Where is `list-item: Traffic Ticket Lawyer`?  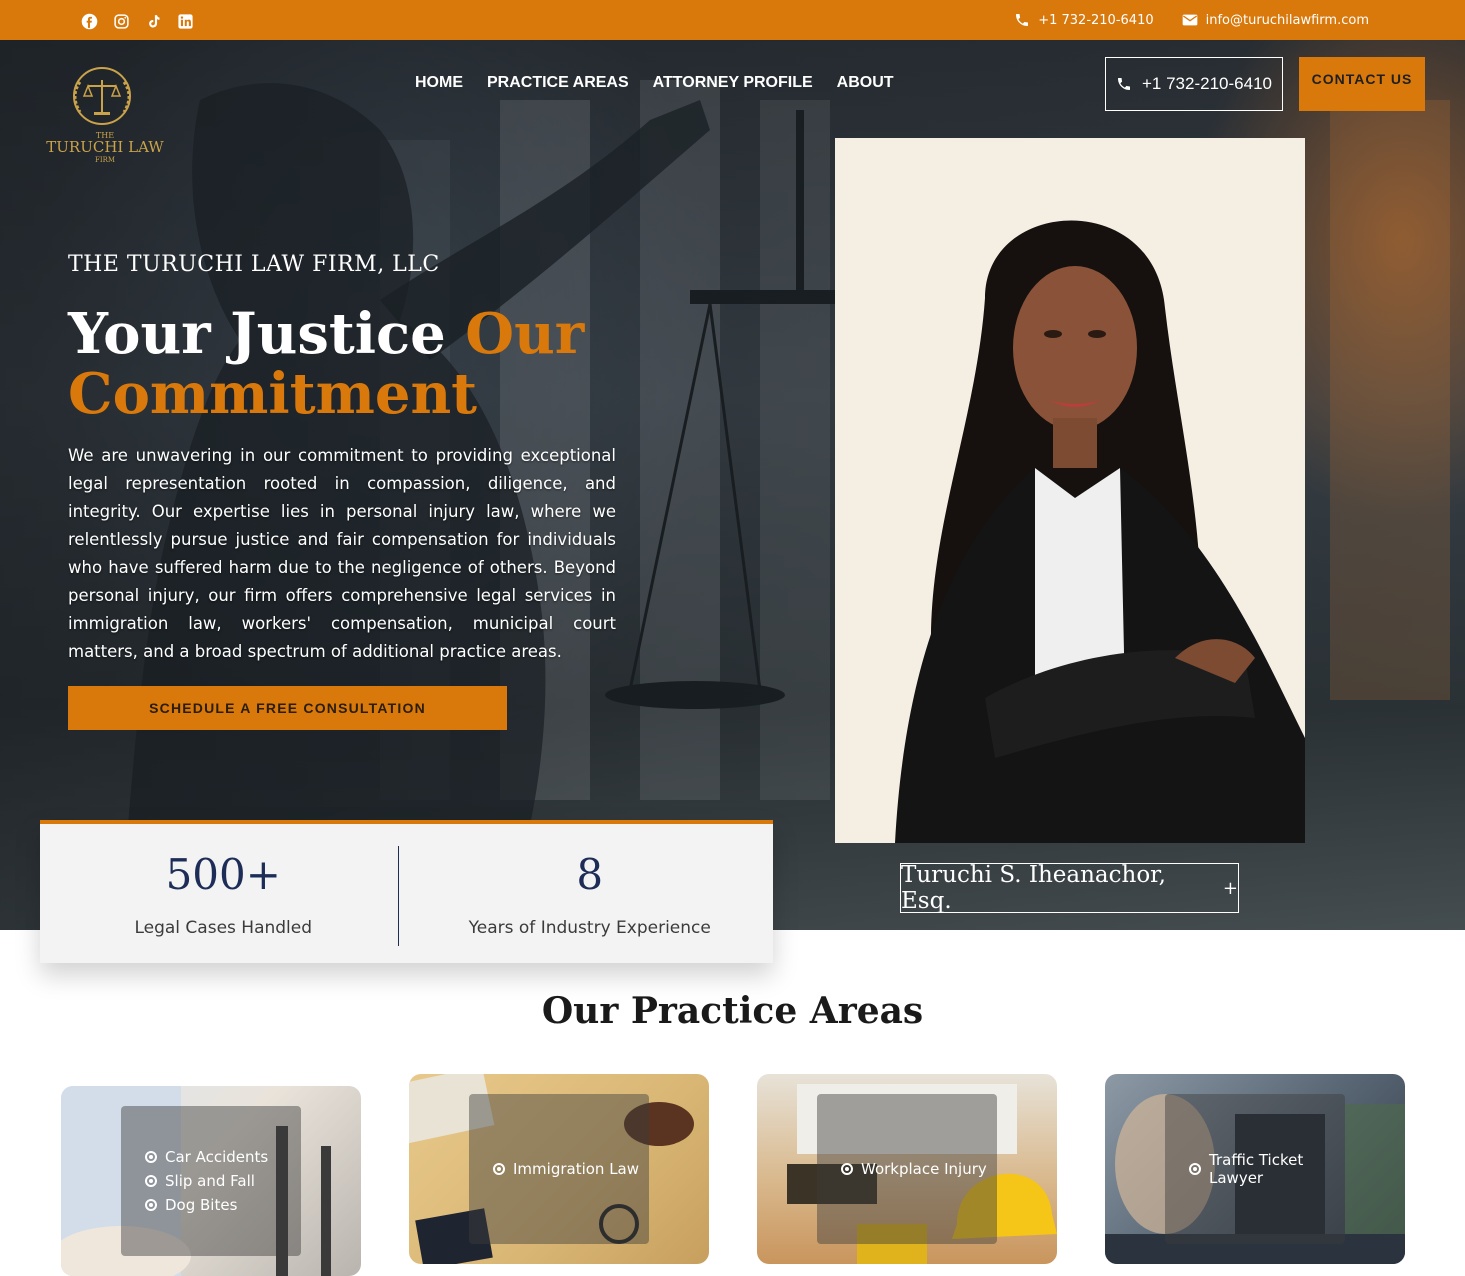 list-item: Traffic Ticket Lawyer is located at coordinates (1267, 1169).